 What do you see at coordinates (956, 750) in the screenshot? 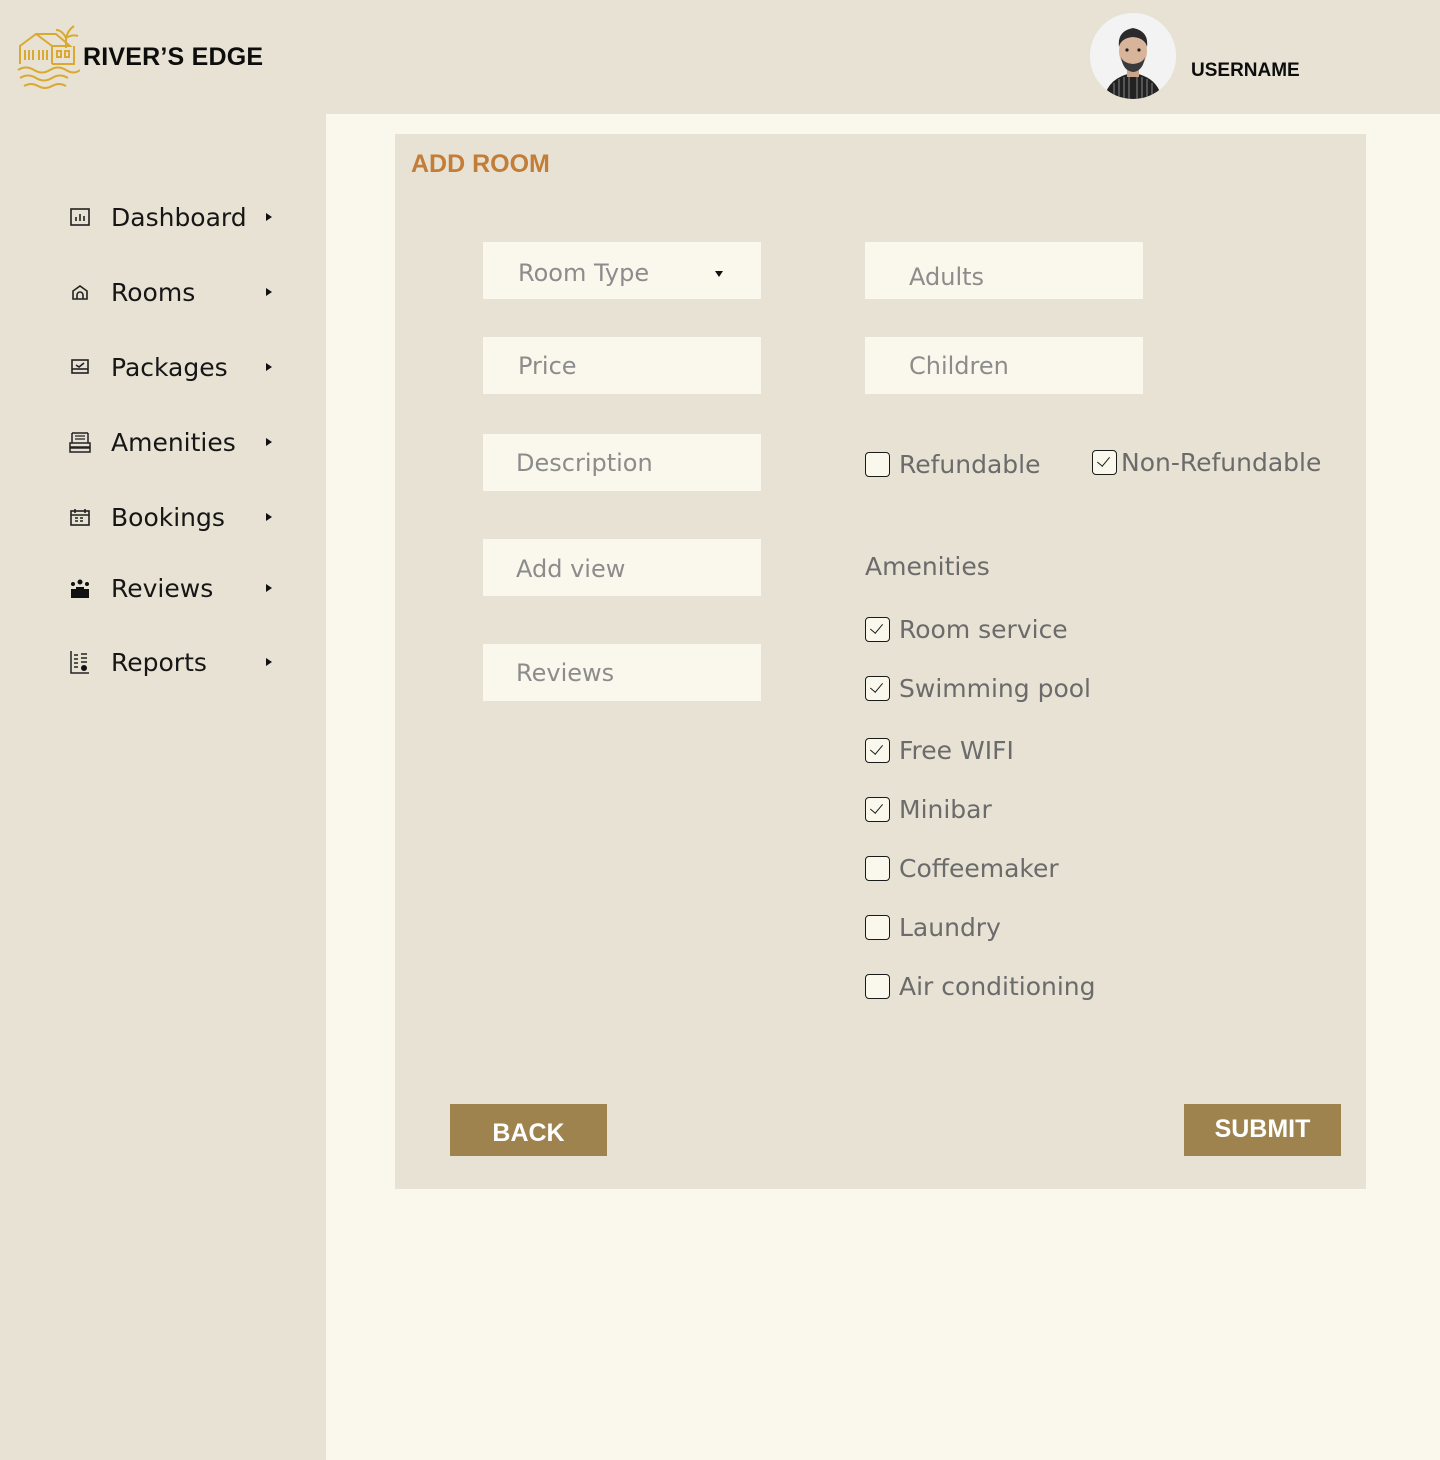
I see `amenity-label: Free WIFI` at bounding box center [956, 750].